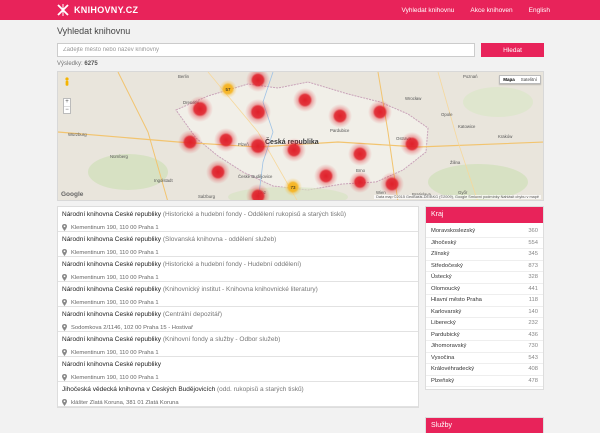 The image size is (600, 433). I want to click on kraj-count: 232, so click(533, 323).